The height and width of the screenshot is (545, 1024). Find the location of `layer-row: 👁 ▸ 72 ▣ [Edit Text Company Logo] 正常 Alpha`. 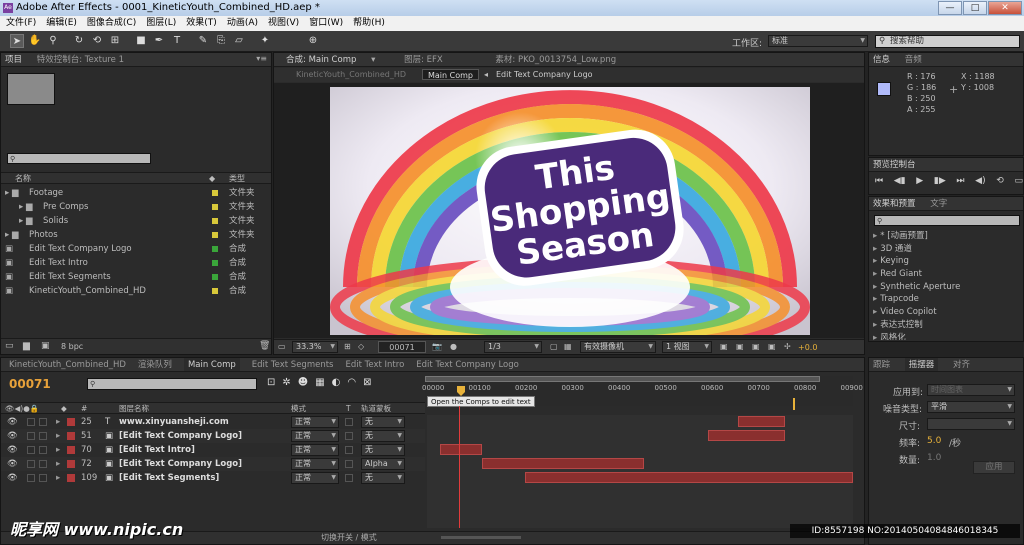

layer-row: 👁 ▸ 72 ▣ [Edit Text Company Logo] 正常 Alpha is located at coordinates (213, 464).